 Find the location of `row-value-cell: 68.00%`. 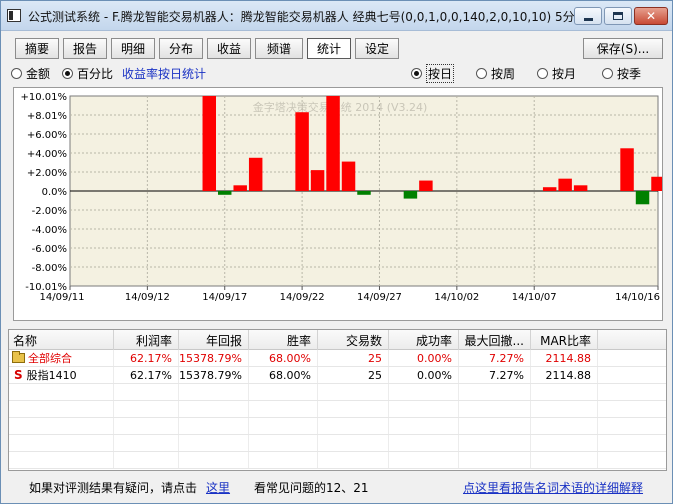

row-value-cell: 68.00% is located at coordinates (283, 375).